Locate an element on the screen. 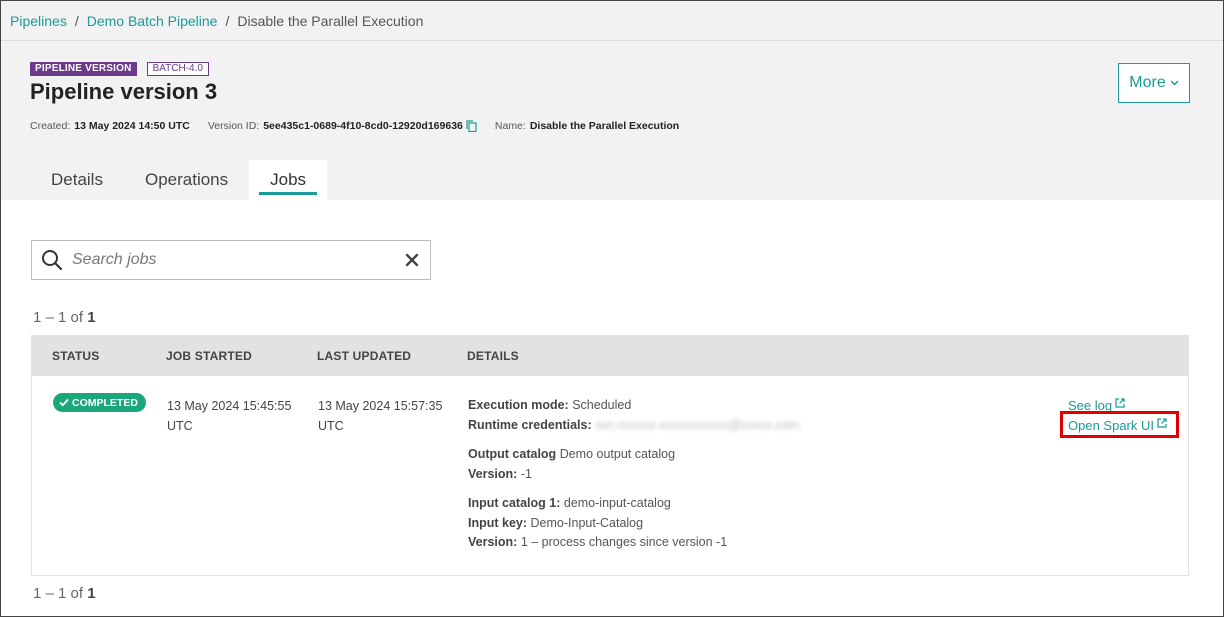 The height and width of the screenshot is (617, 1224). output-version-value: -1 is located at coordinates (526, 473).